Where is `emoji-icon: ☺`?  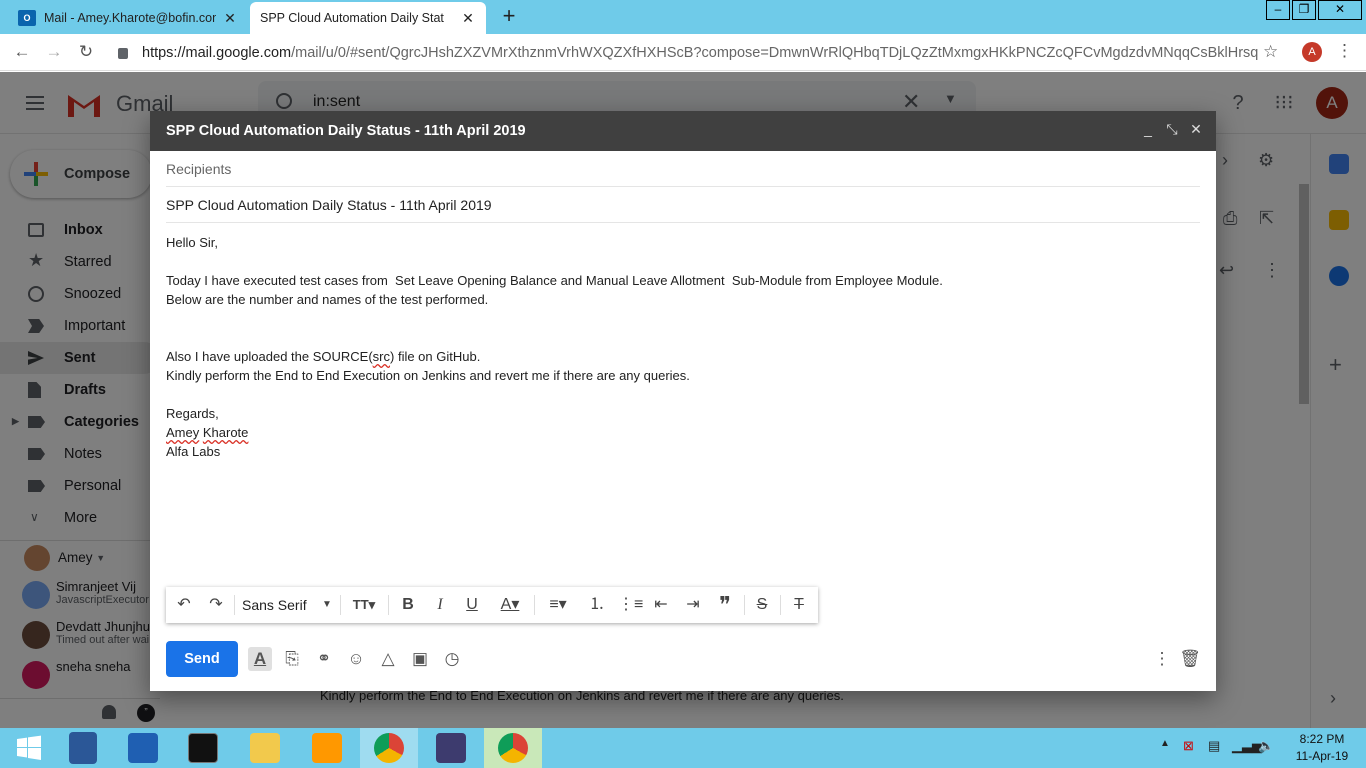 emoji-icon: ☺ is located at coordinates (356, 659).